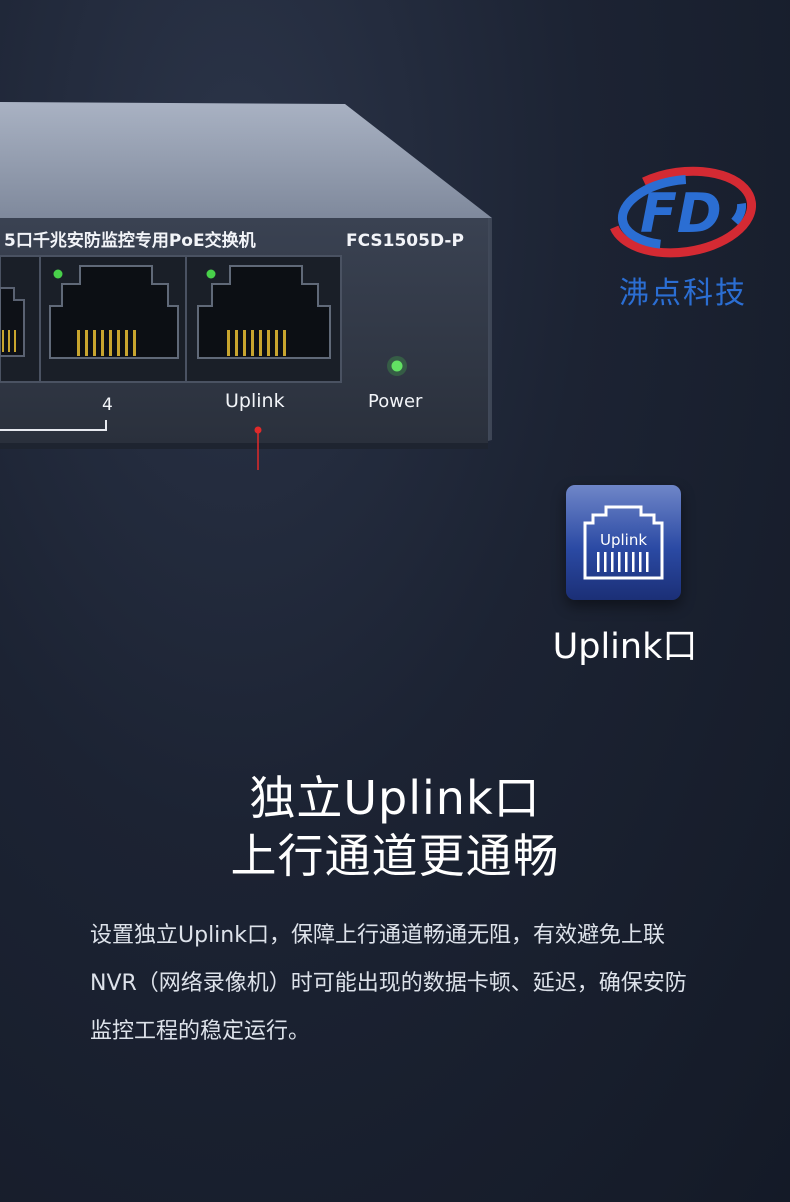  Describe the element at coordinates (130, 240) in the screenshot. I see `switch-panel-title: 5口千兆安防监控专用PoE交换机` at that location.